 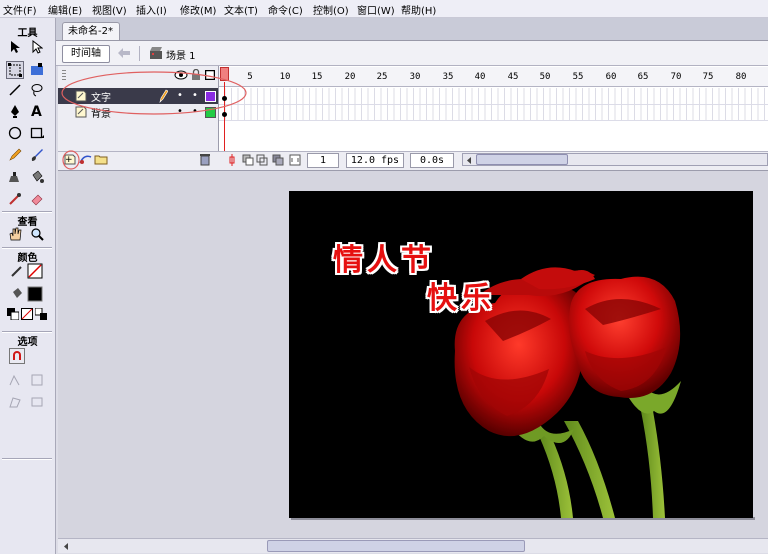 What do you see at coordinates (17, 356) in the screenshot?
I see `snap-magnet-icon` at bounding box center [17, 356].